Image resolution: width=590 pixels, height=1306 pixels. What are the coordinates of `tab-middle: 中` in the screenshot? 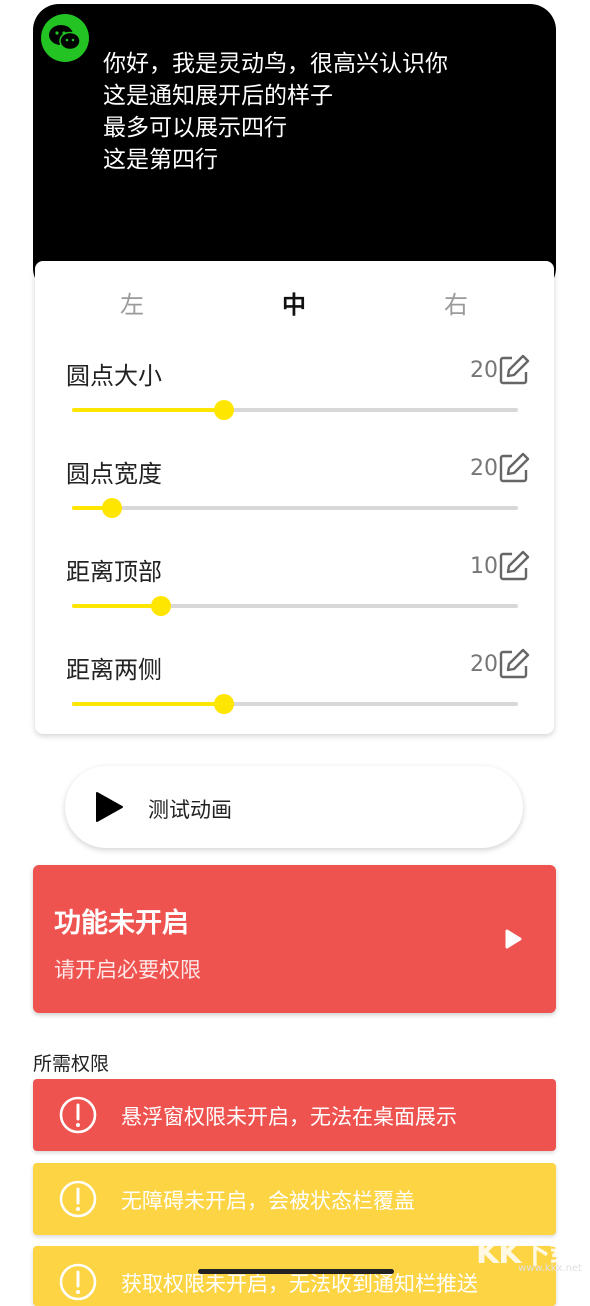 It's located at (294, 302).